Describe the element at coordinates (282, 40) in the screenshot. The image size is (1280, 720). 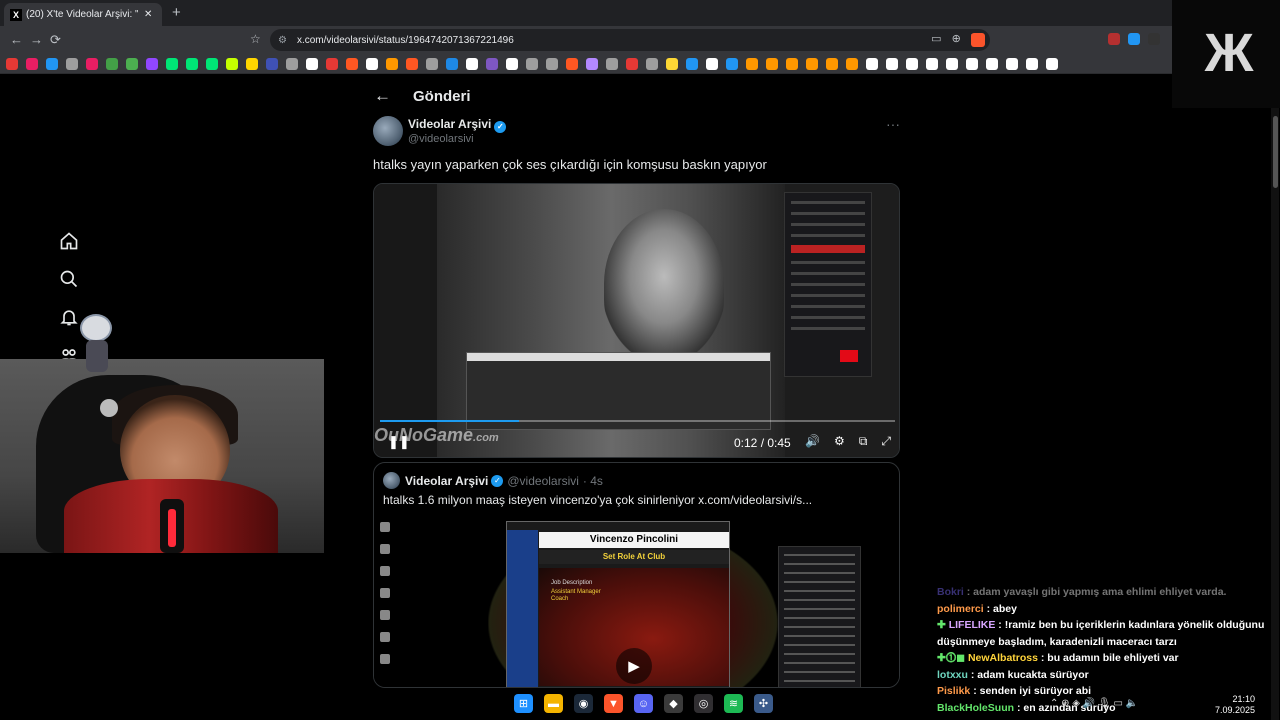
I see `site-info-icon: ⚙` at that location.